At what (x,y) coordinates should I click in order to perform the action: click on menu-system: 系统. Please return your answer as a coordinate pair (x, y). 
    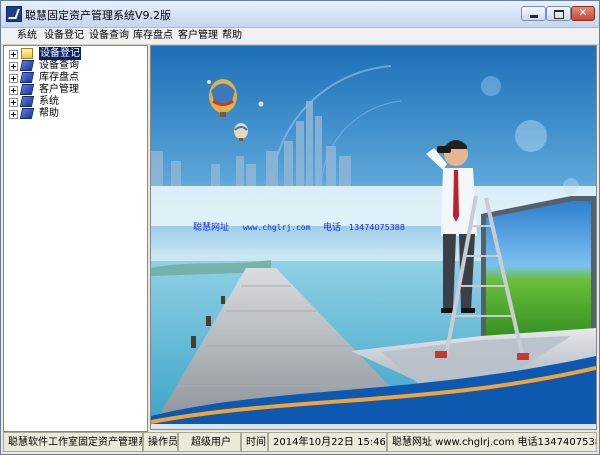
    Looking at the image, I should click on (27, 36).